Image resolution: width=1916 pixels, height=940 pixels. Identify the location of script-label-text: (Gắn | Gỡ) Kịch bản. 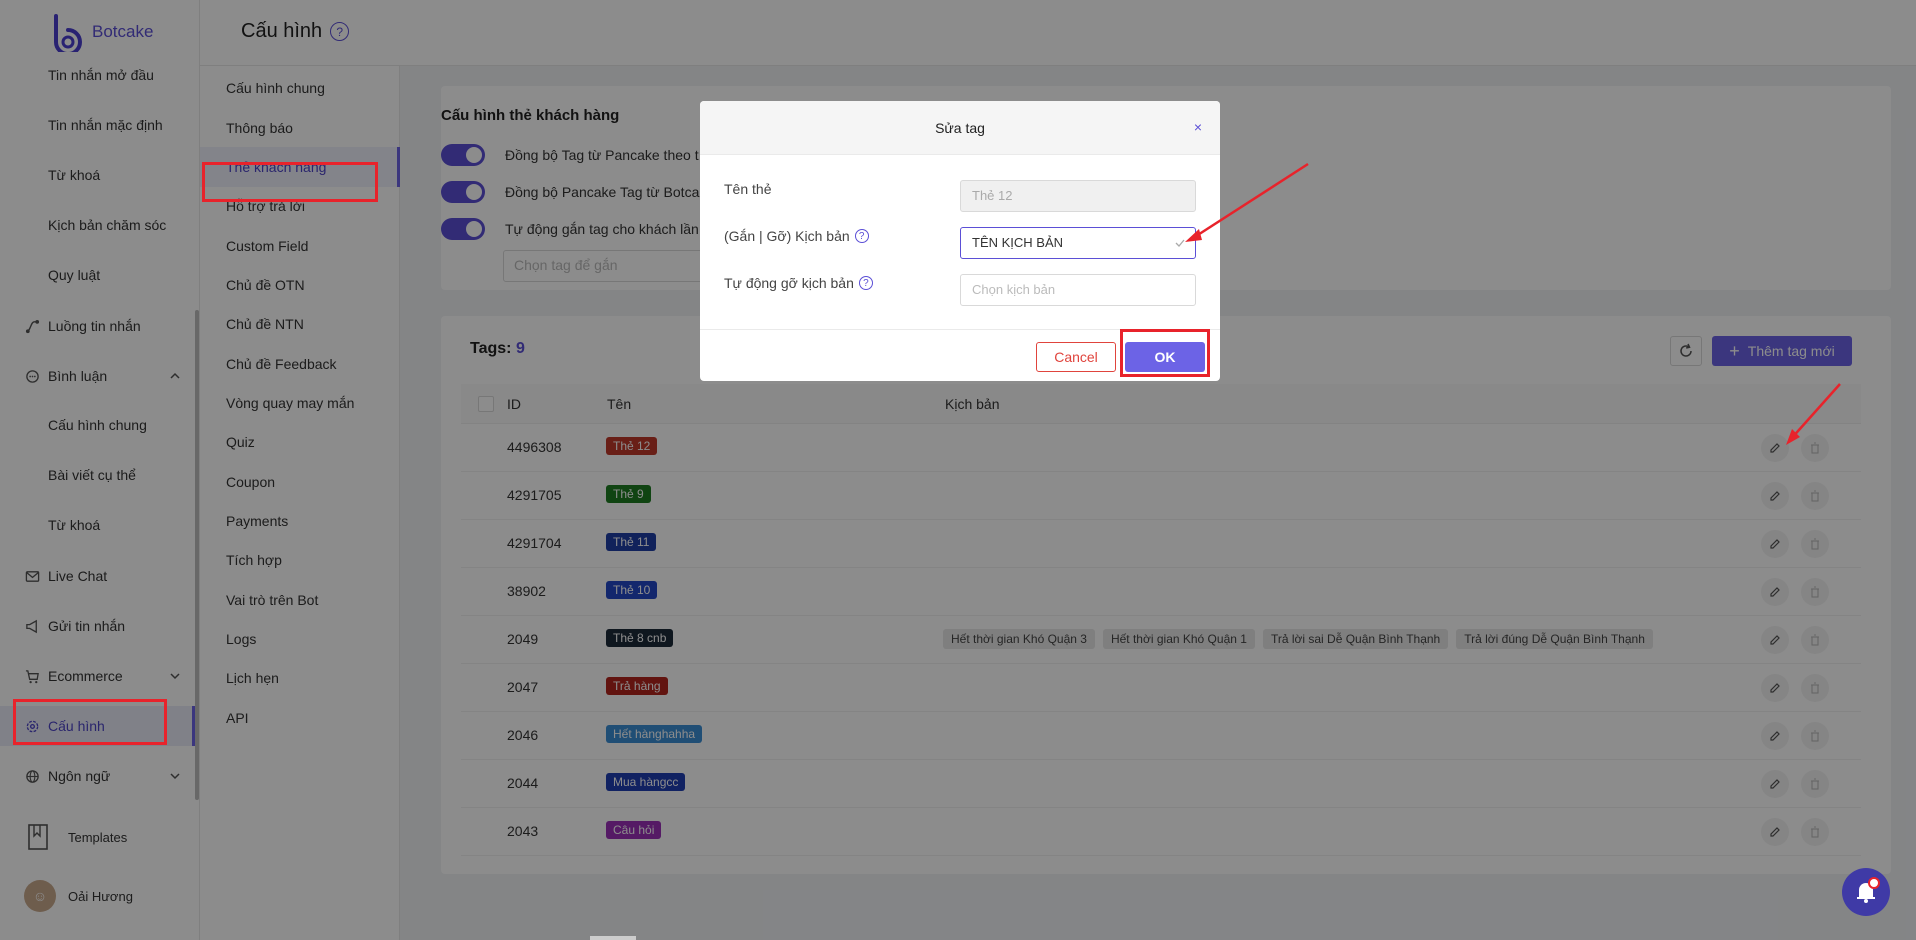
(787, 236).